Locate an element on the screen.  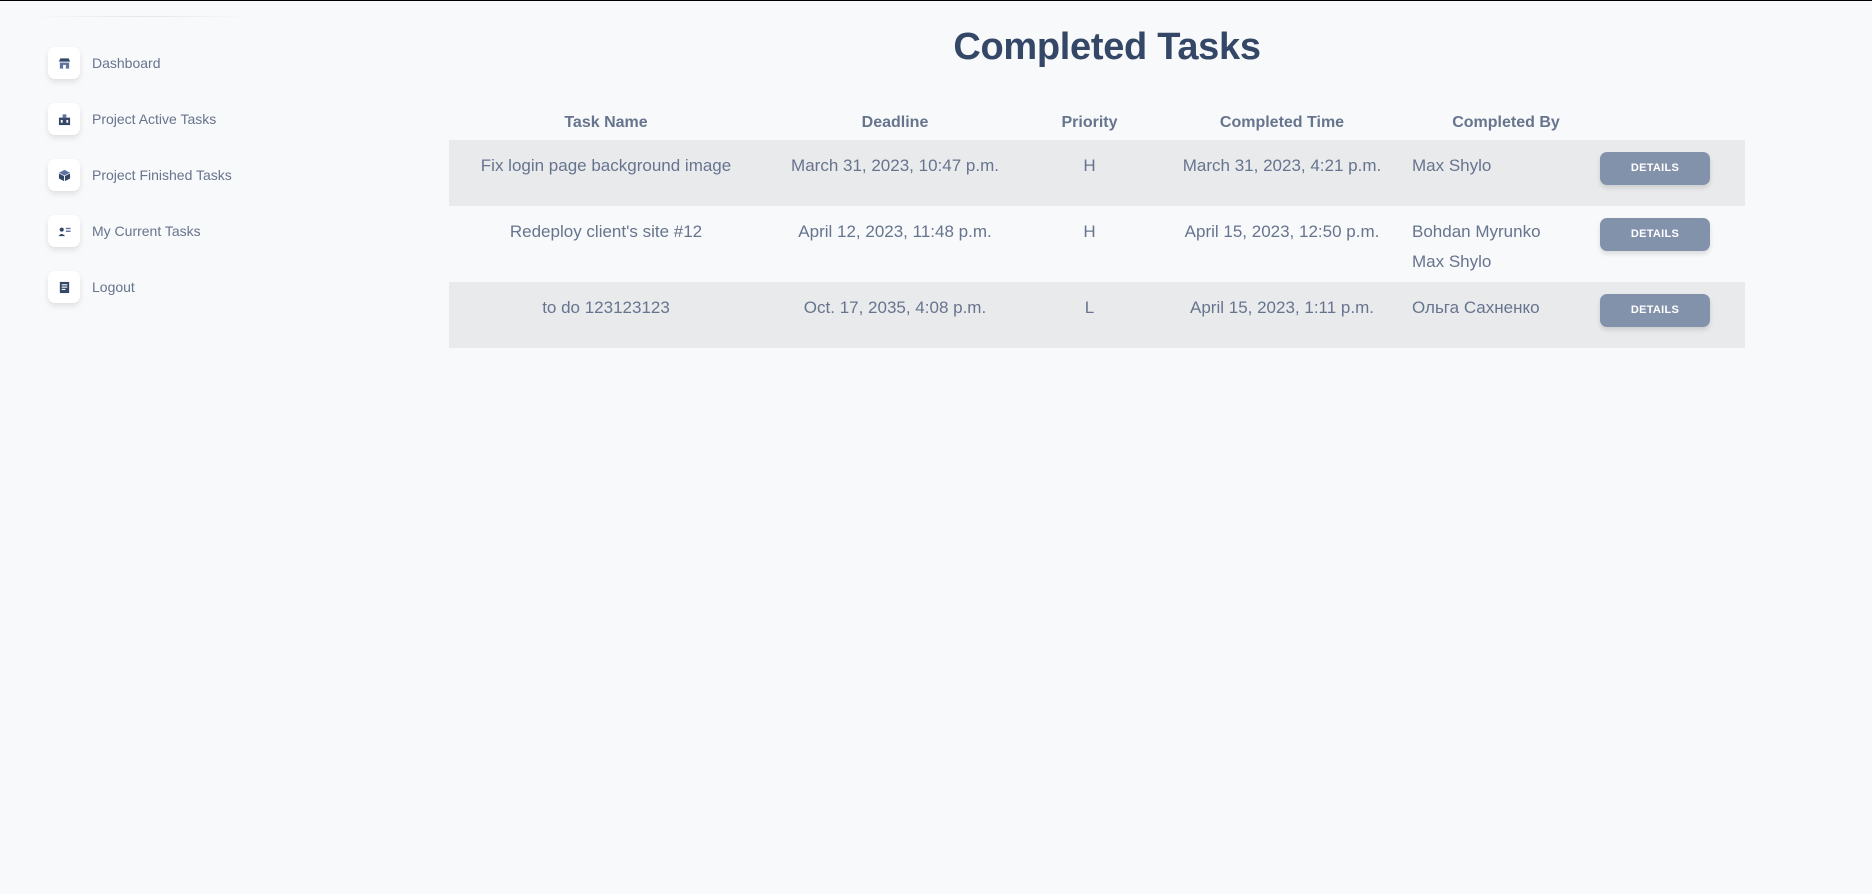
completed-by-name: Bohdan Myrunko is located at coordinates (1476, 231).